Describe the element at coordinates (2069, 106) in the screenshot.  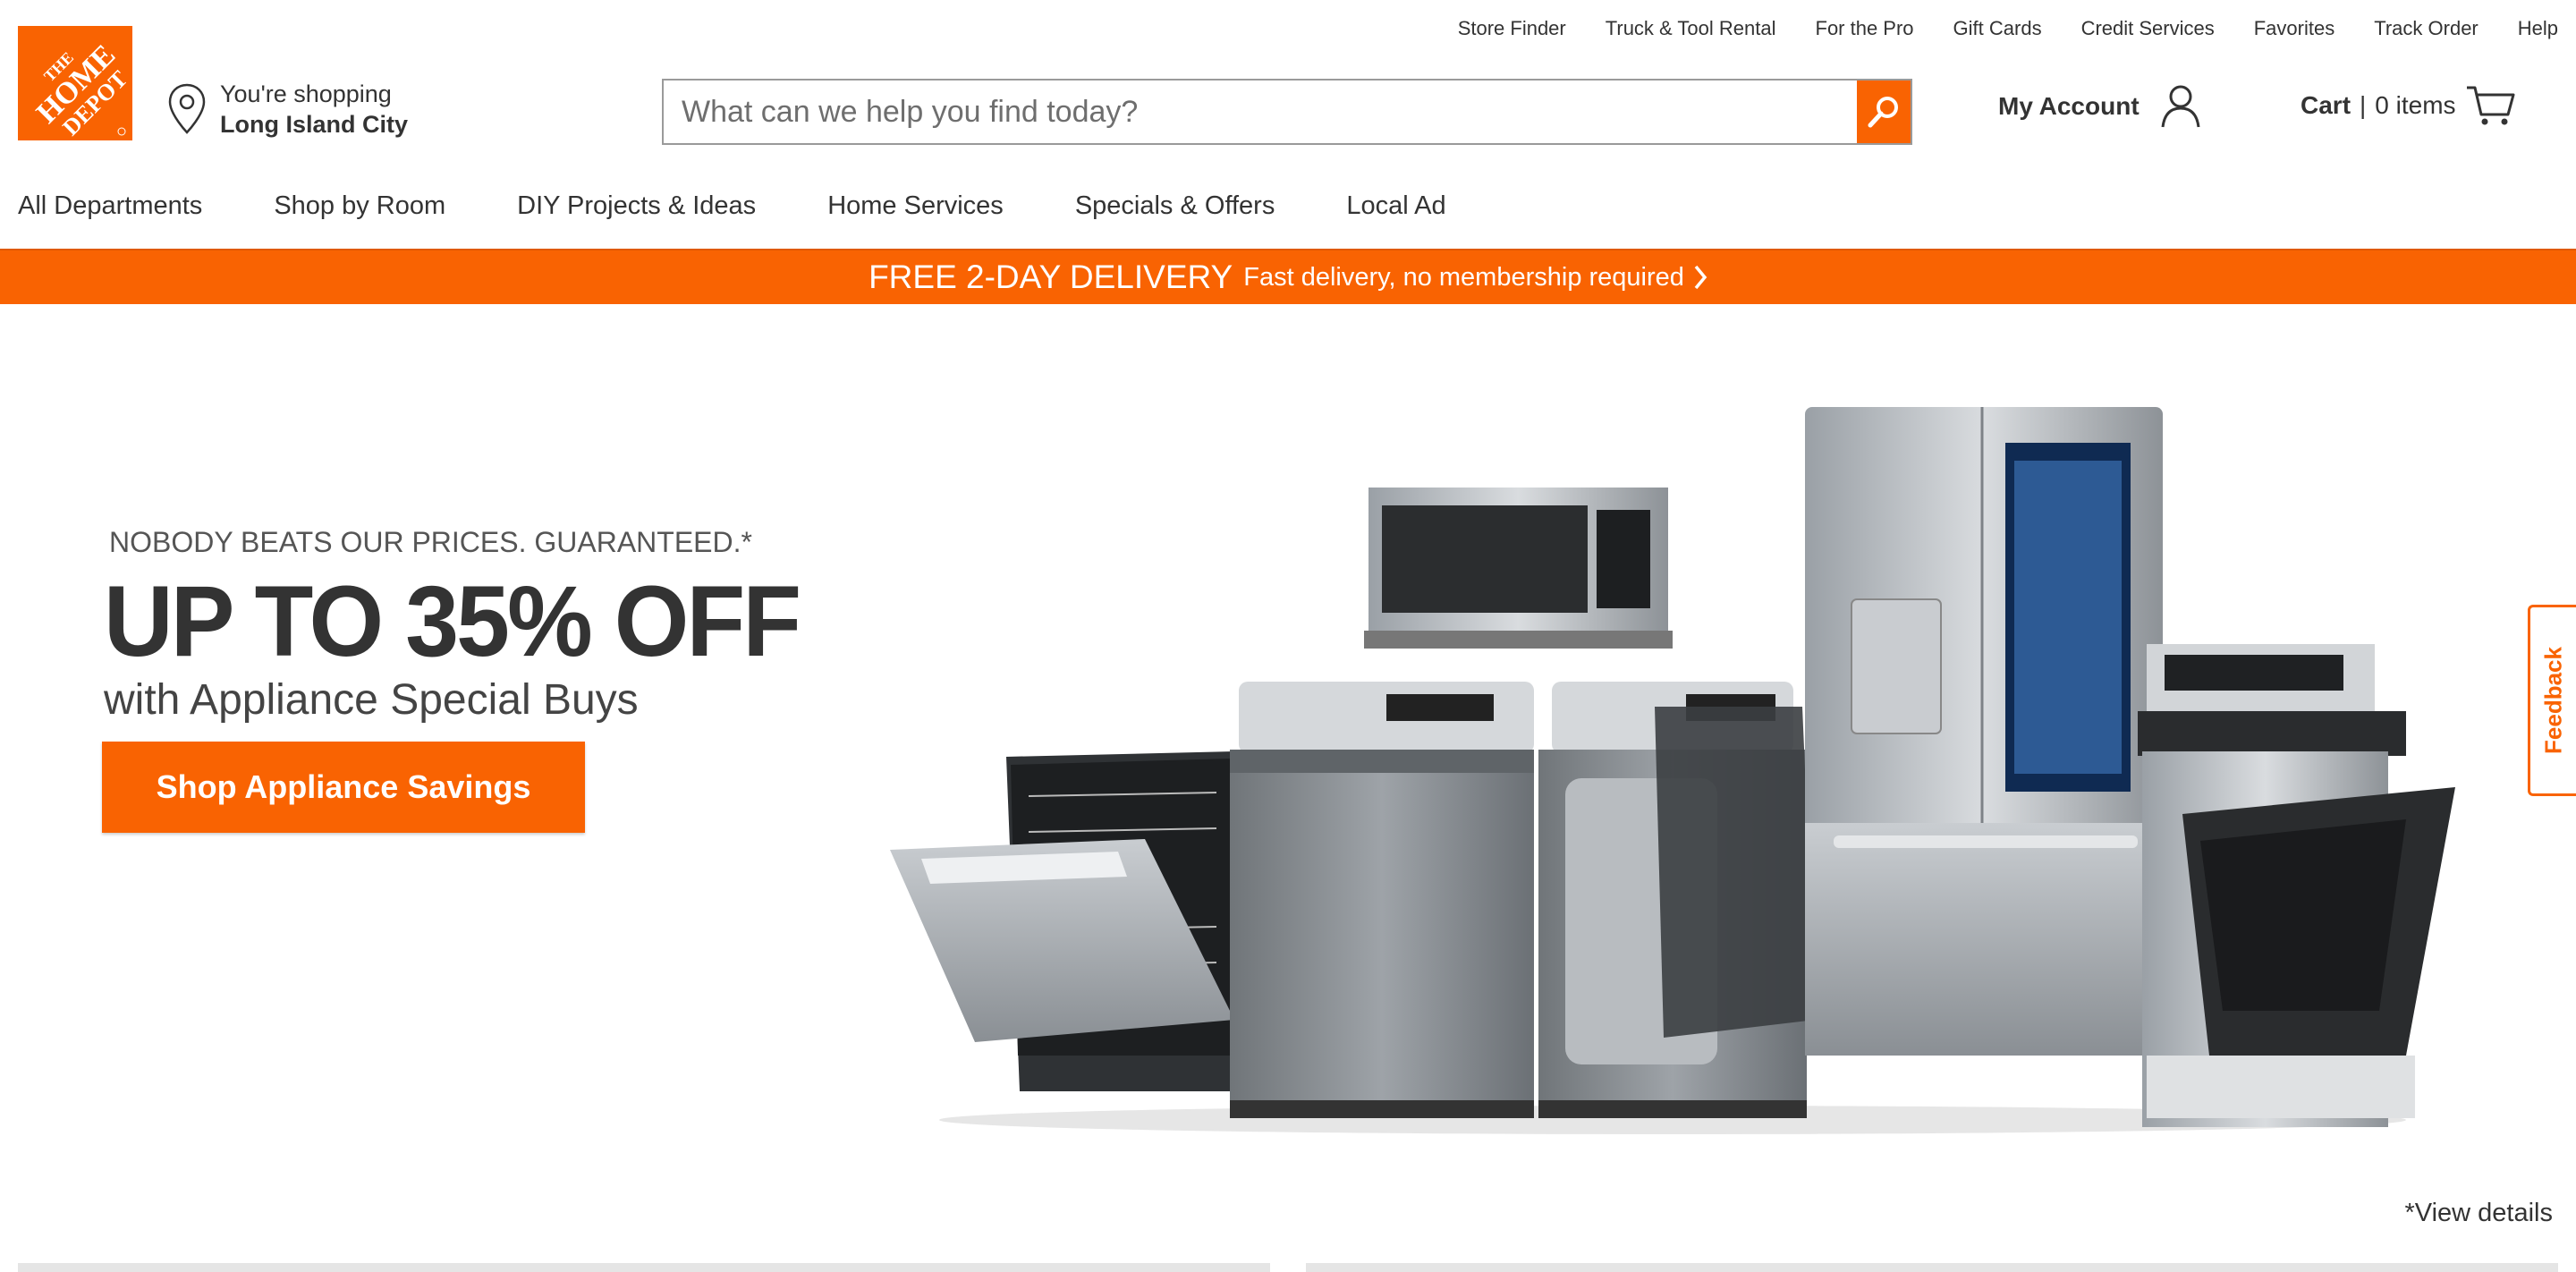
I see `my-account-label: My Account` at that location.